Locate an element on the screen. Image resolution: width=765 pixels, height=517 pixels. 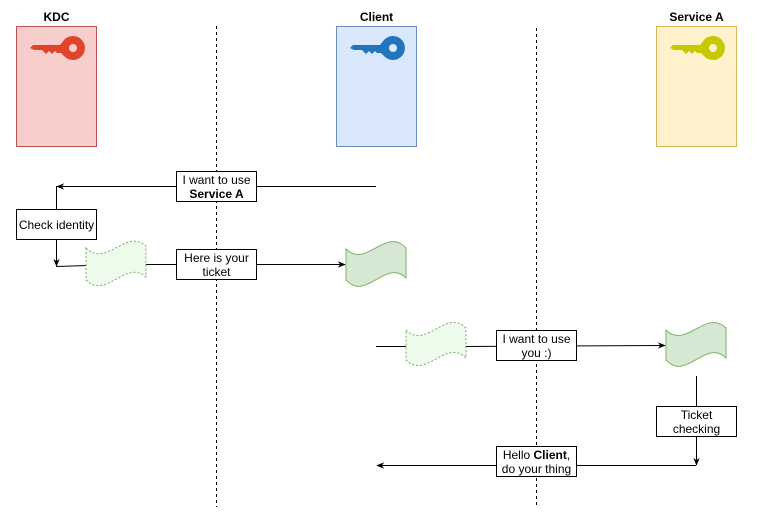
ticket-service is located at coordinates (696, 344).